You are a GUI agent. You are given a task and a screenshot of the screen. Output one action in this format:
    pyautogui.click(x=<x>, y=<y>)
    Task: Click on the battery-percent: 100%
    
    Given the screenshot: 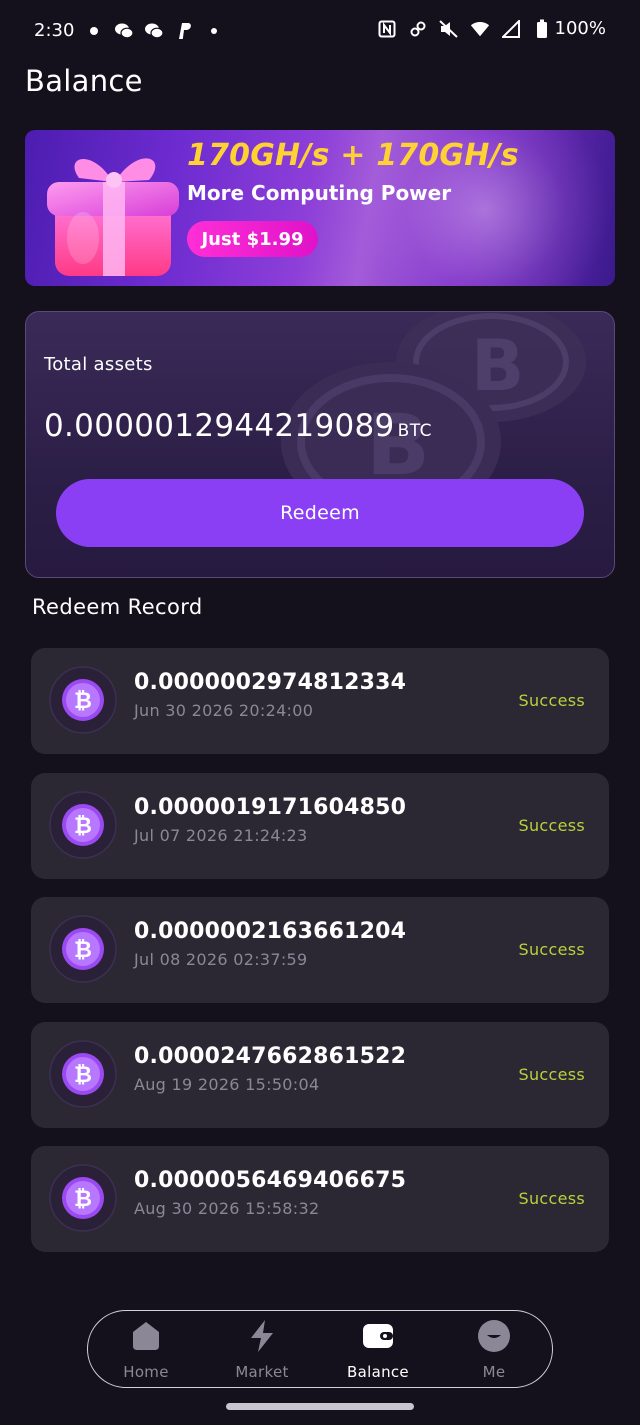 What is the action you would take?
    pyautogui.click(x=580, y=28)
    